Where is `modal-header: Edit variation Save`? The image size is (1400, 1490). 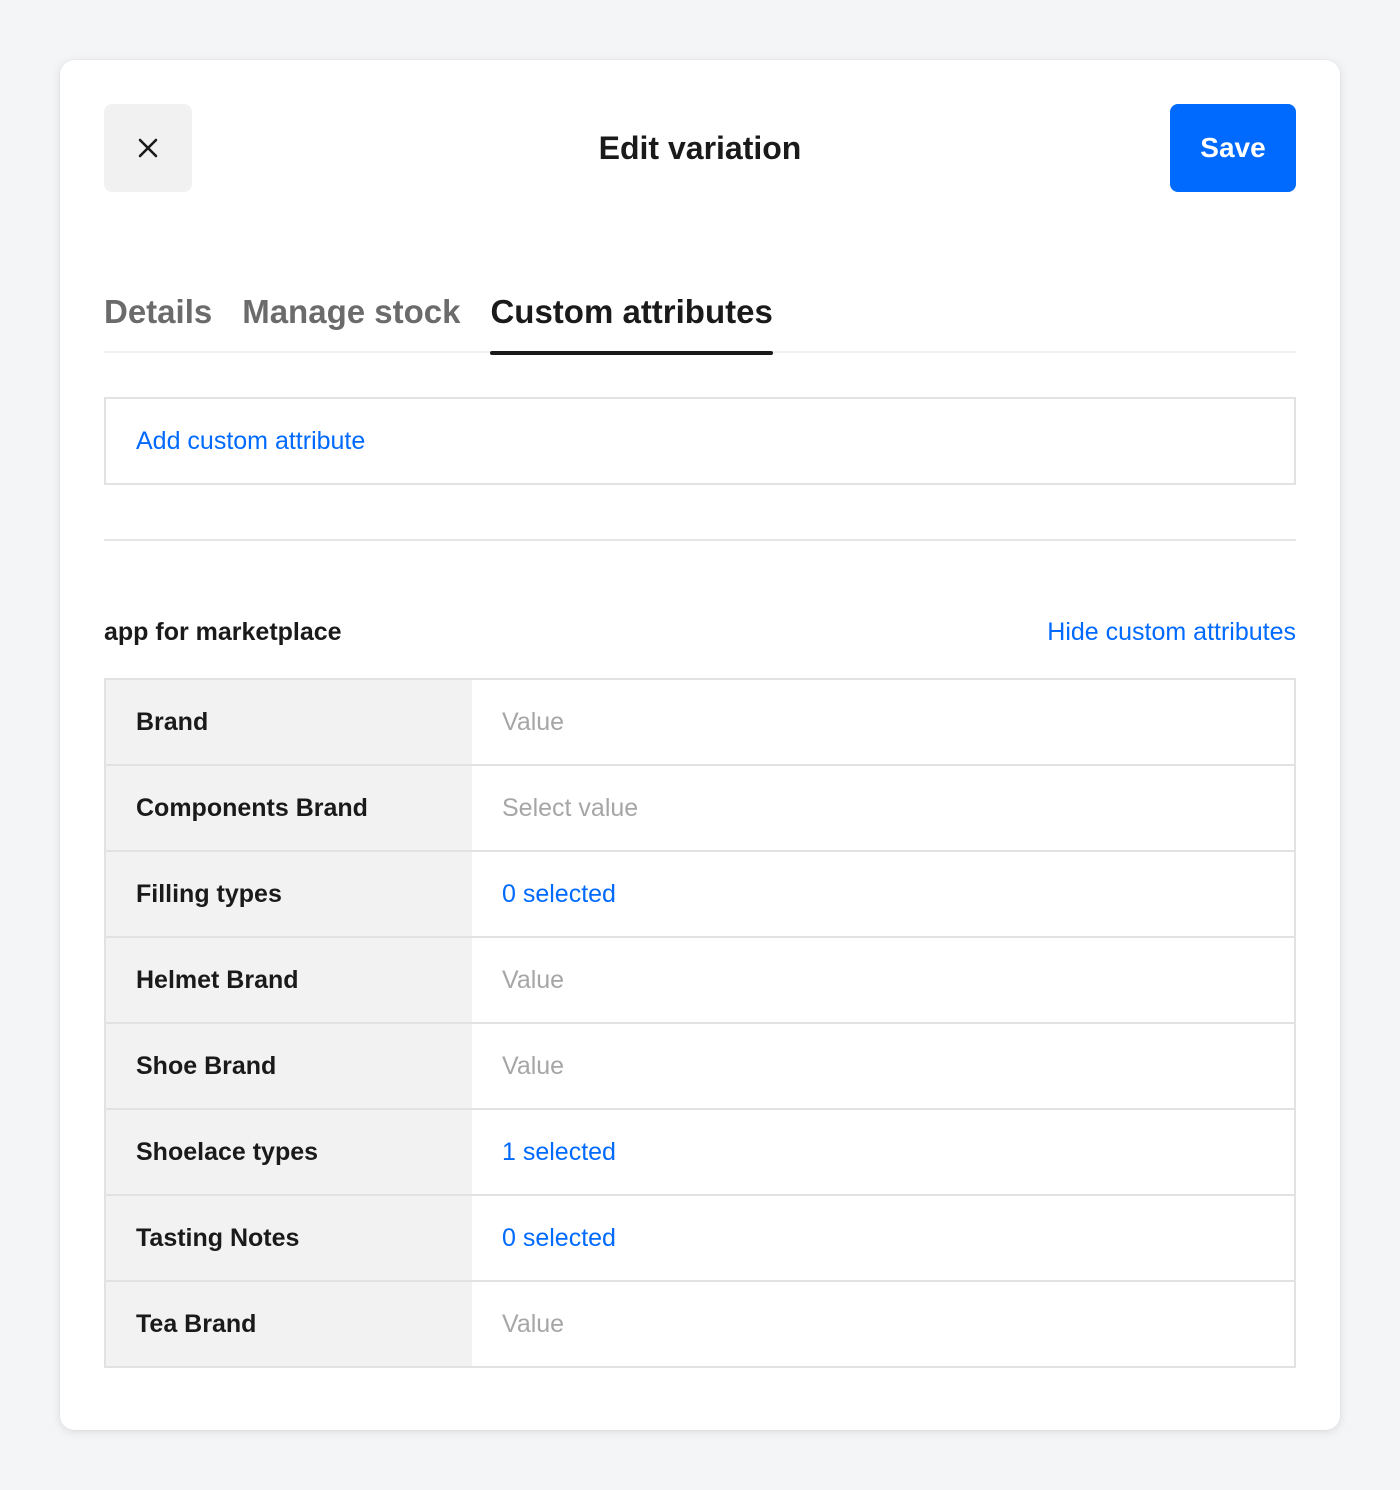
modal-header: Edit variation Save is located at coordinates (700, 148).